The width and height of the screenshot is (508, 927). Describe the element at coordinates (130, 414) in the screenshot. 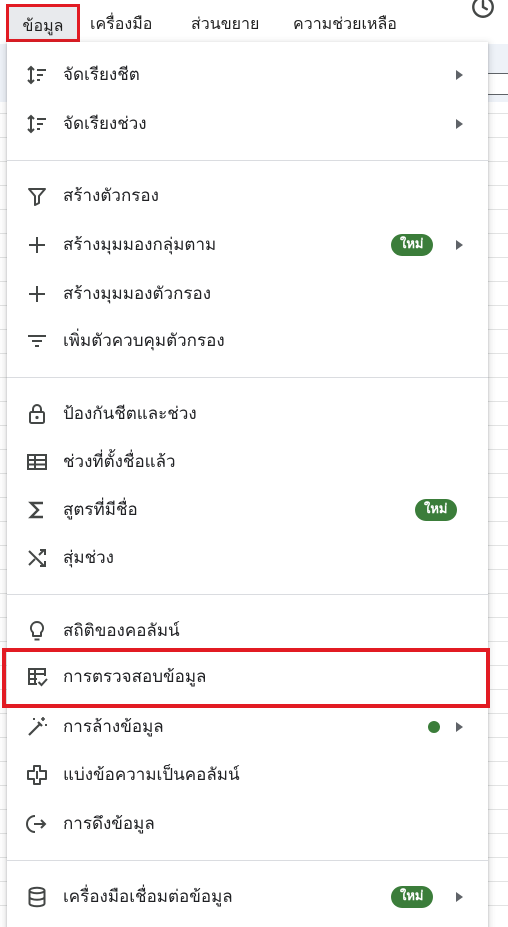

I see `menu-item-label: ป้องกันชีตและช่วง` at that location.